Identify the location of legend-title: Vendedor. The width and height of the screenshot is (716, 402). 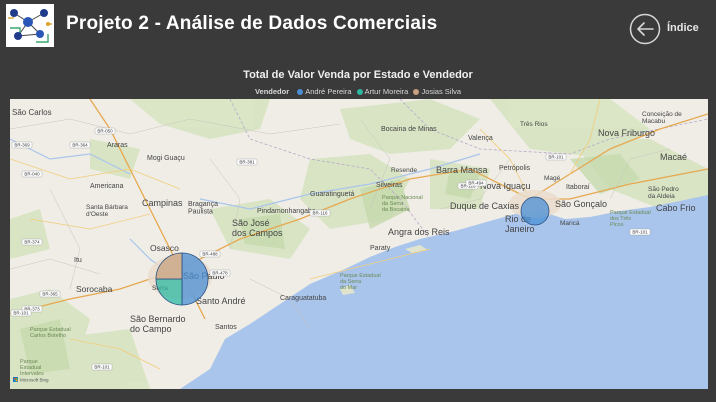
(272, 91).